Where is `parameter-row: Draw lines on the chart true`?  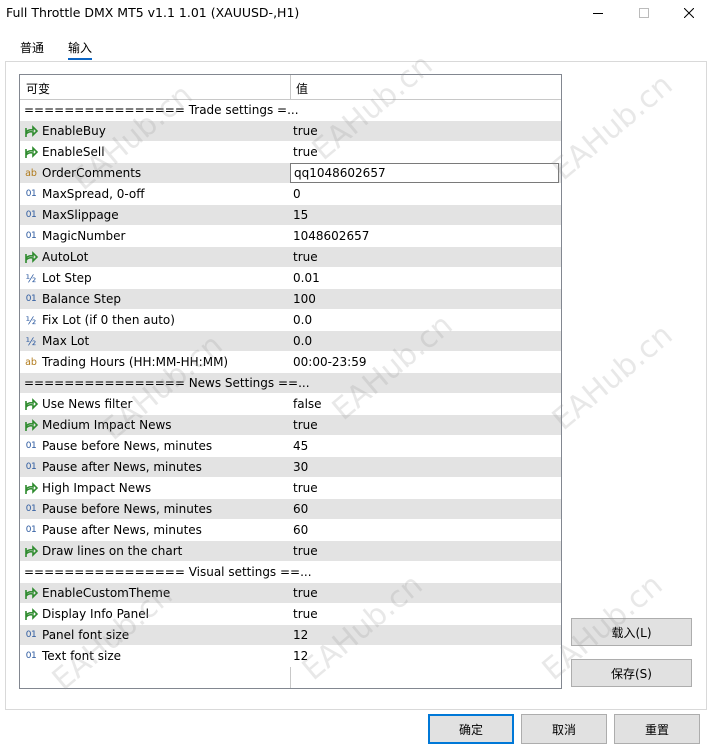 parameter-row: Draw lines on the chart true is located at coordinates (290, 551).